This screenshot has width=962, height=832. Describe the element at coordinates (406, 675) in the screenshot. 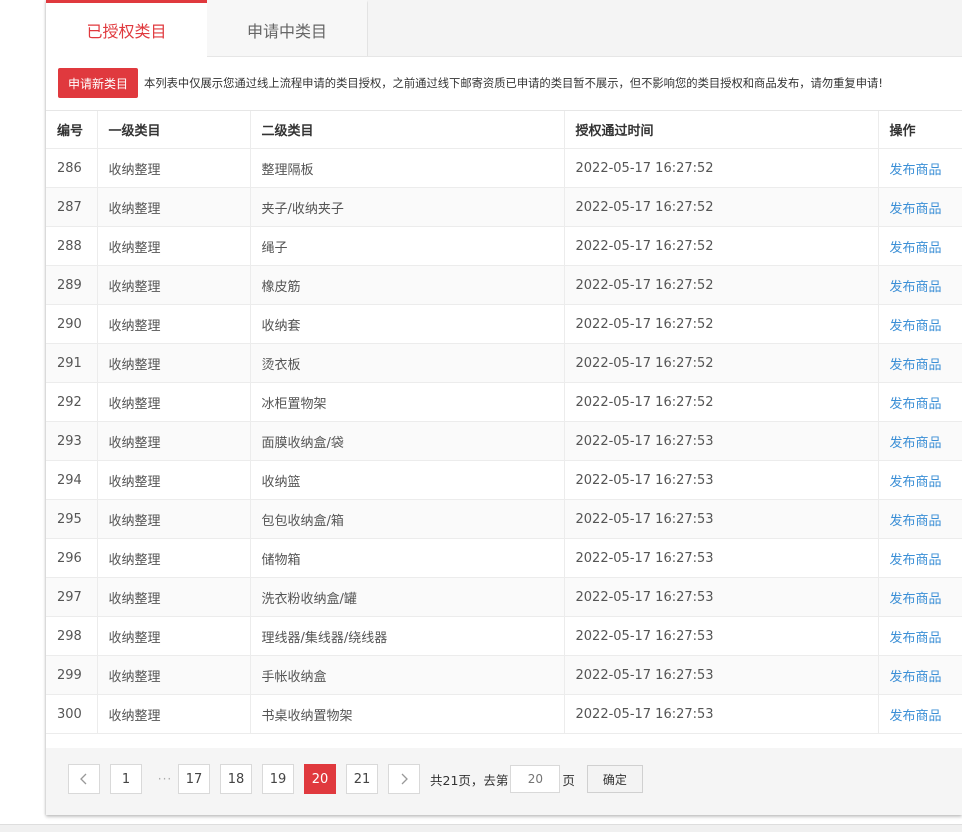

I see `cell-cat2: 手帐收纳盒` at that location.